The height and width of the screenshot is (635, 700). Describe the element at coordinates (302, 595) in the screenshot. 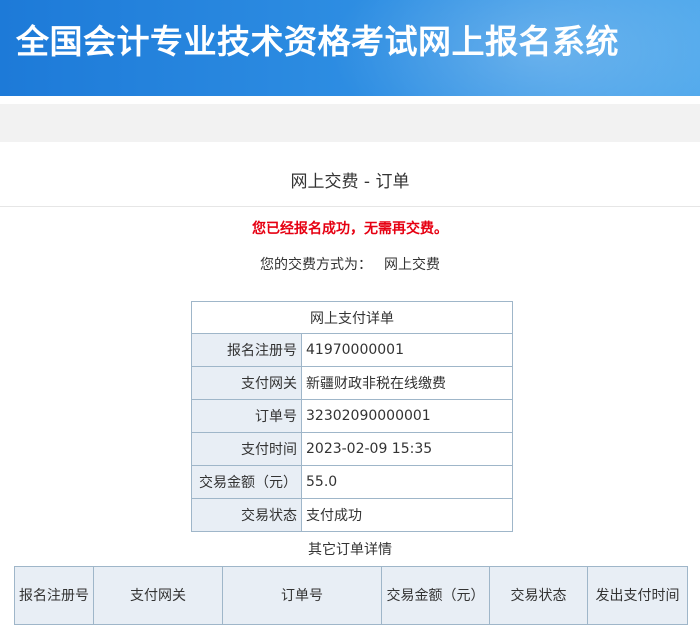

I see `col-order-number: 订单号` at that location.